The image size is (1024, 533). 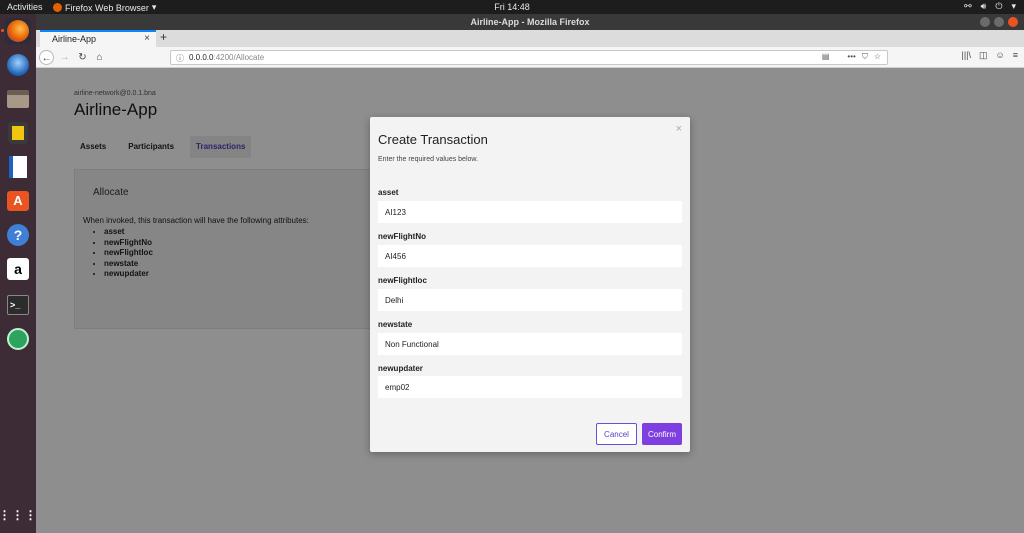 I want to click on app-menu: Firefox Web Browser ▾, so click(x=104, y=7).